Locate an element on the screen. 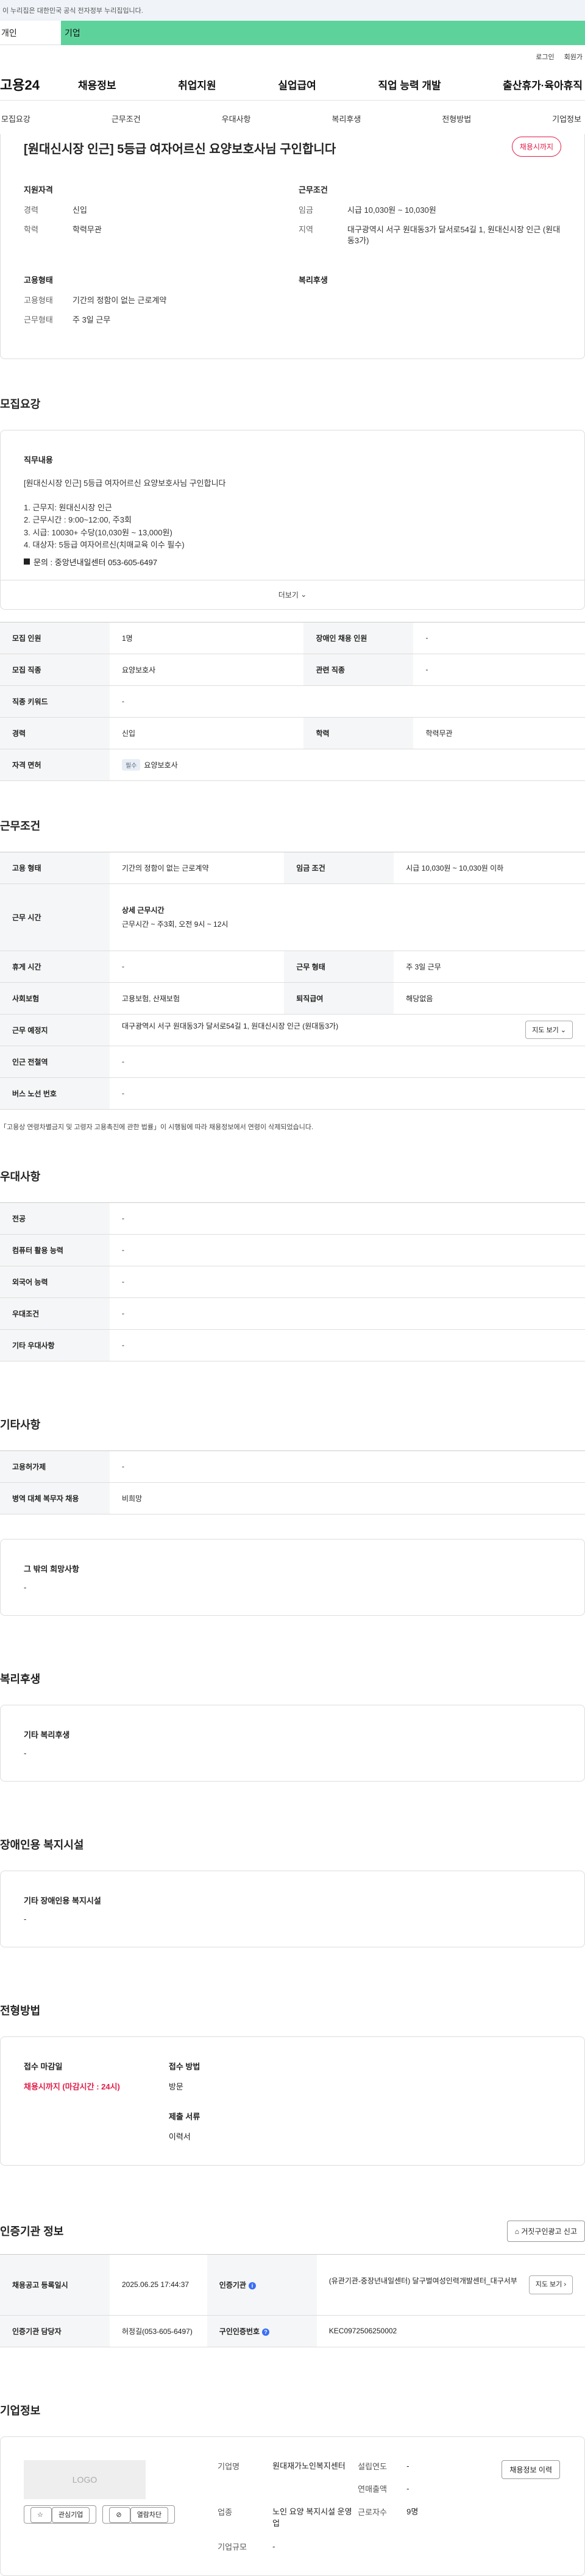 The image size is (585, 2576). cell-head: 채용공고 등록일시 is located at coordinates (55, 2285).